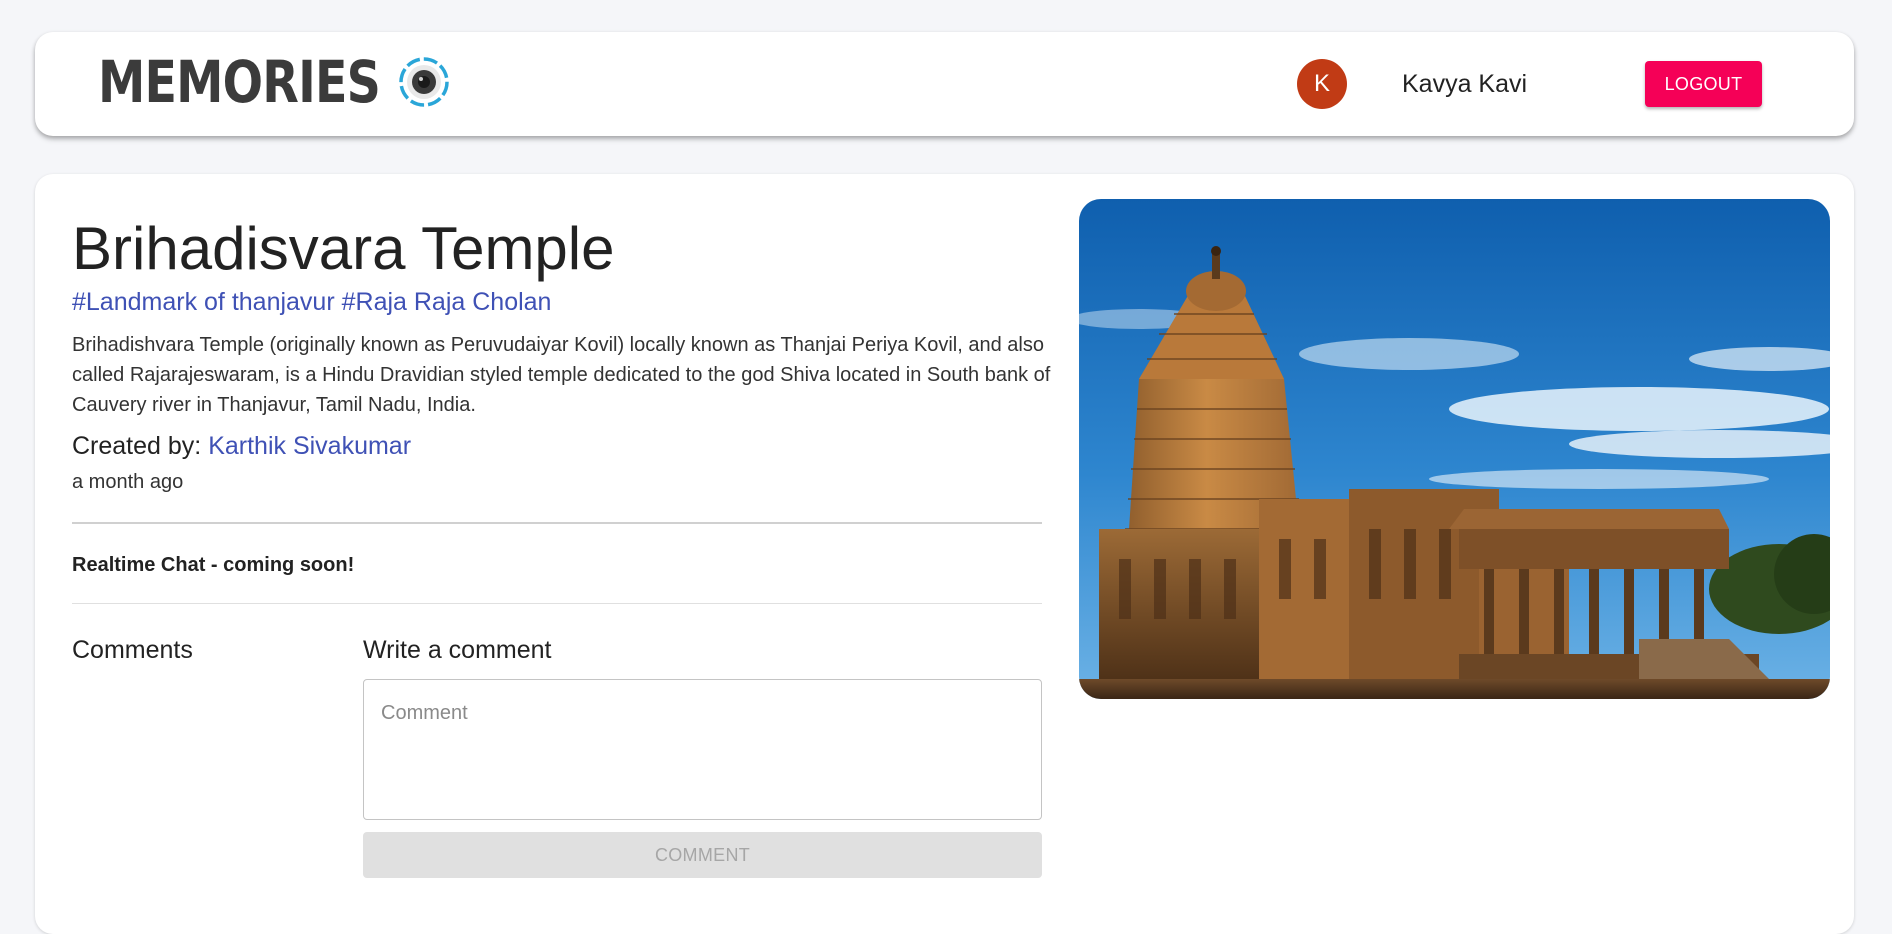 The height and width of the screenshot is (934, 1892). I want to click on created-by: Created by: Karthik Sivakumar, so click(241, 446).